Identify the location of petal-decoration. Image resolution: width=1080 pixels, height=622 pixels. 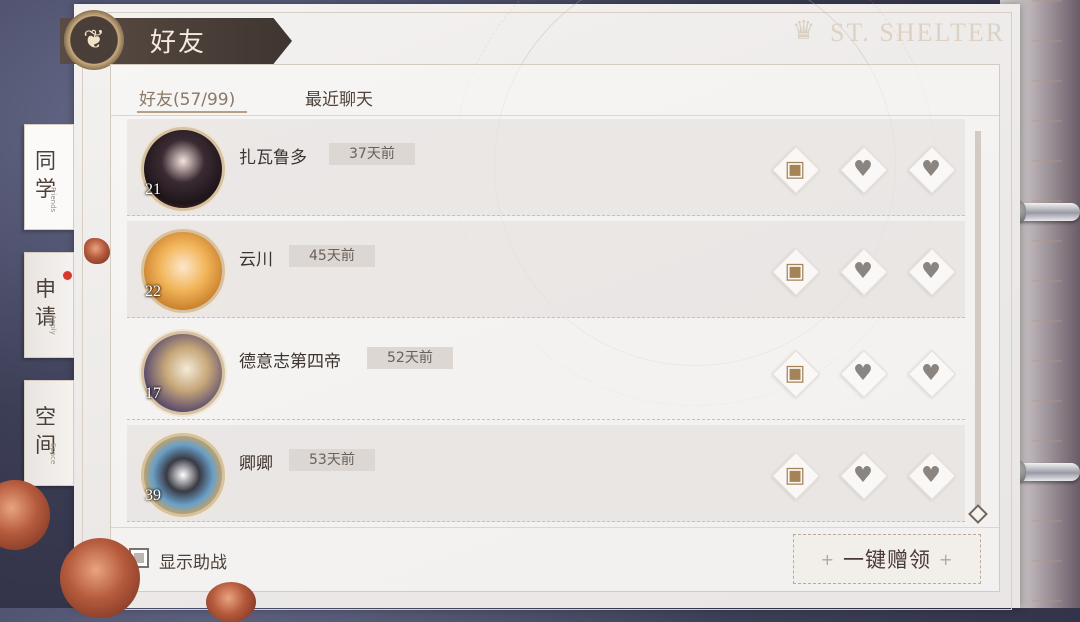
(97, 251).